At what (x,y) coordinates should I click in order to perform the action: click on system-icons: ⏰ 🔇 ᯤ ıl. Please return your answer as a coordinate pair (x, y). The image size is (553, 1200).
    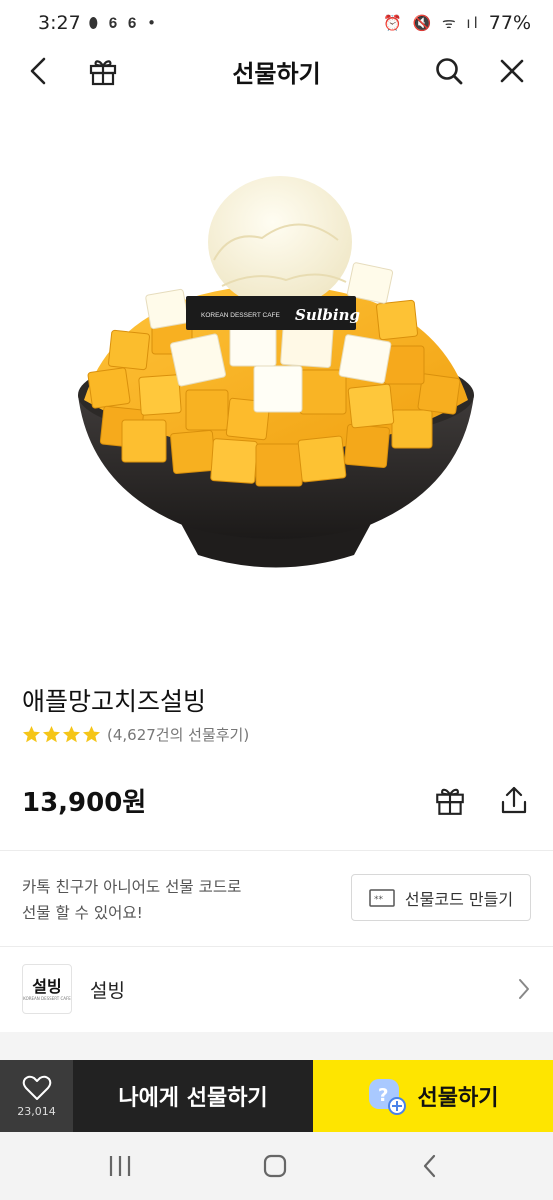
    Looking at the image, I should click on (432, 23).